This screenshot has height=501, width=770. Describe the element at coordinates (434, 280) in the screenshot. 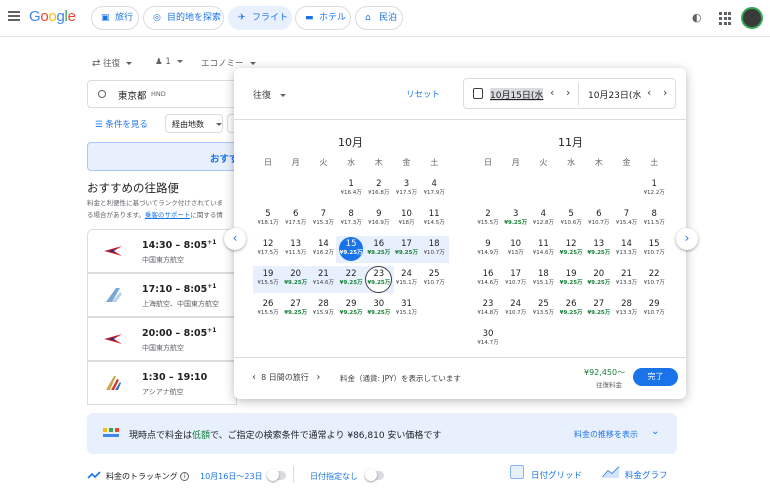

I see `calendar-day: 25 ¥10.7万` at that location.